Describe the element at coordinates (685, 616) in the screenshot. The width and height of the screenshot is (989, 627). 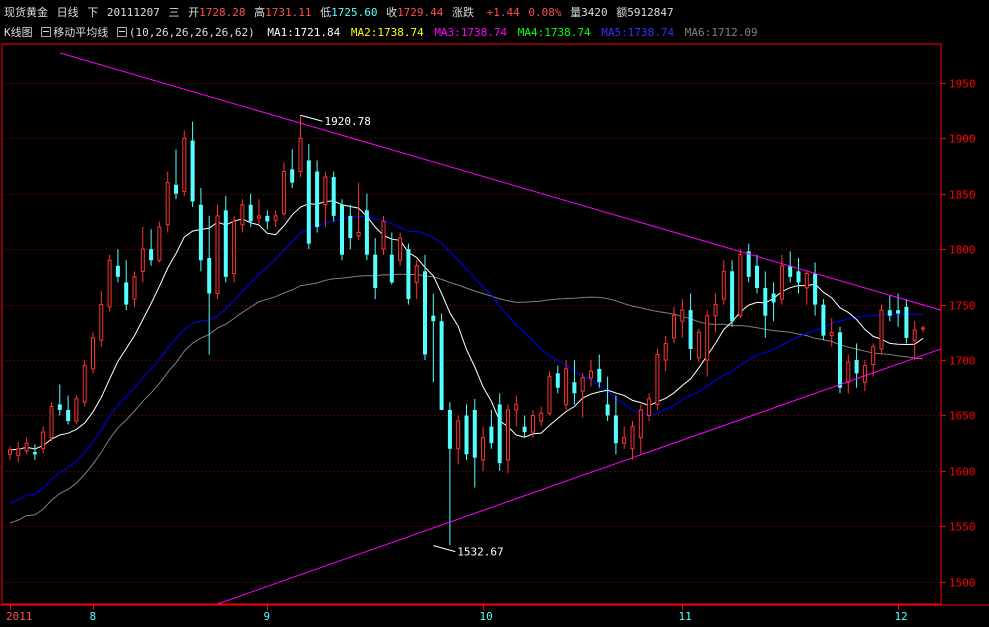
I see `x-tick-label: 11` at that location.